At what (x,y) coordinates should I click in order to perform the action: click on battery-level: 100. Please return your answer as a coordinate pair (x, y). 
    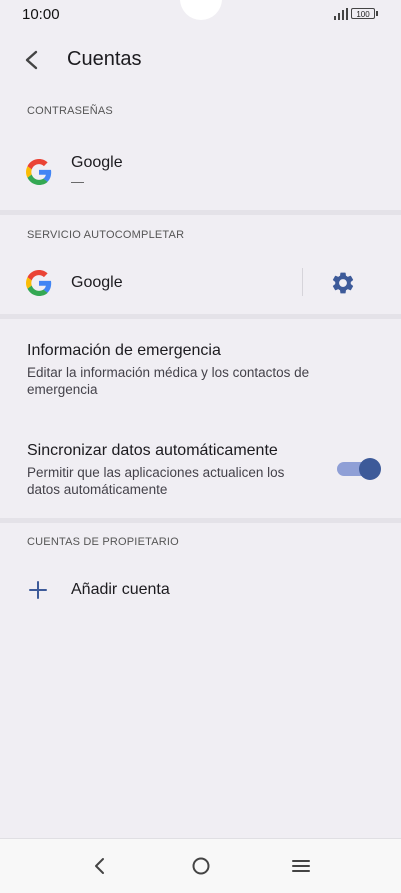
    Looking at the image, I should click on (363, 14).